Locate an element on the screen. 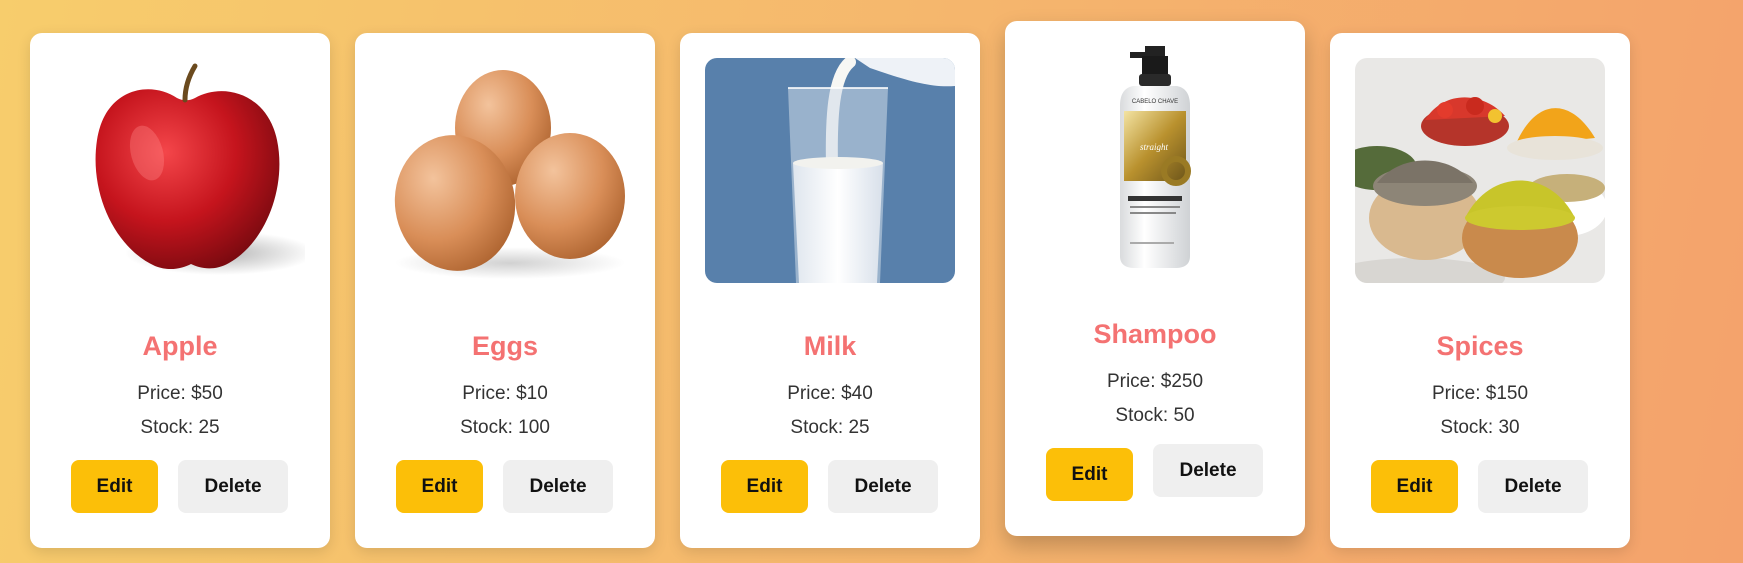  product-price: Price: $50 is located at coordinates (180, 393).